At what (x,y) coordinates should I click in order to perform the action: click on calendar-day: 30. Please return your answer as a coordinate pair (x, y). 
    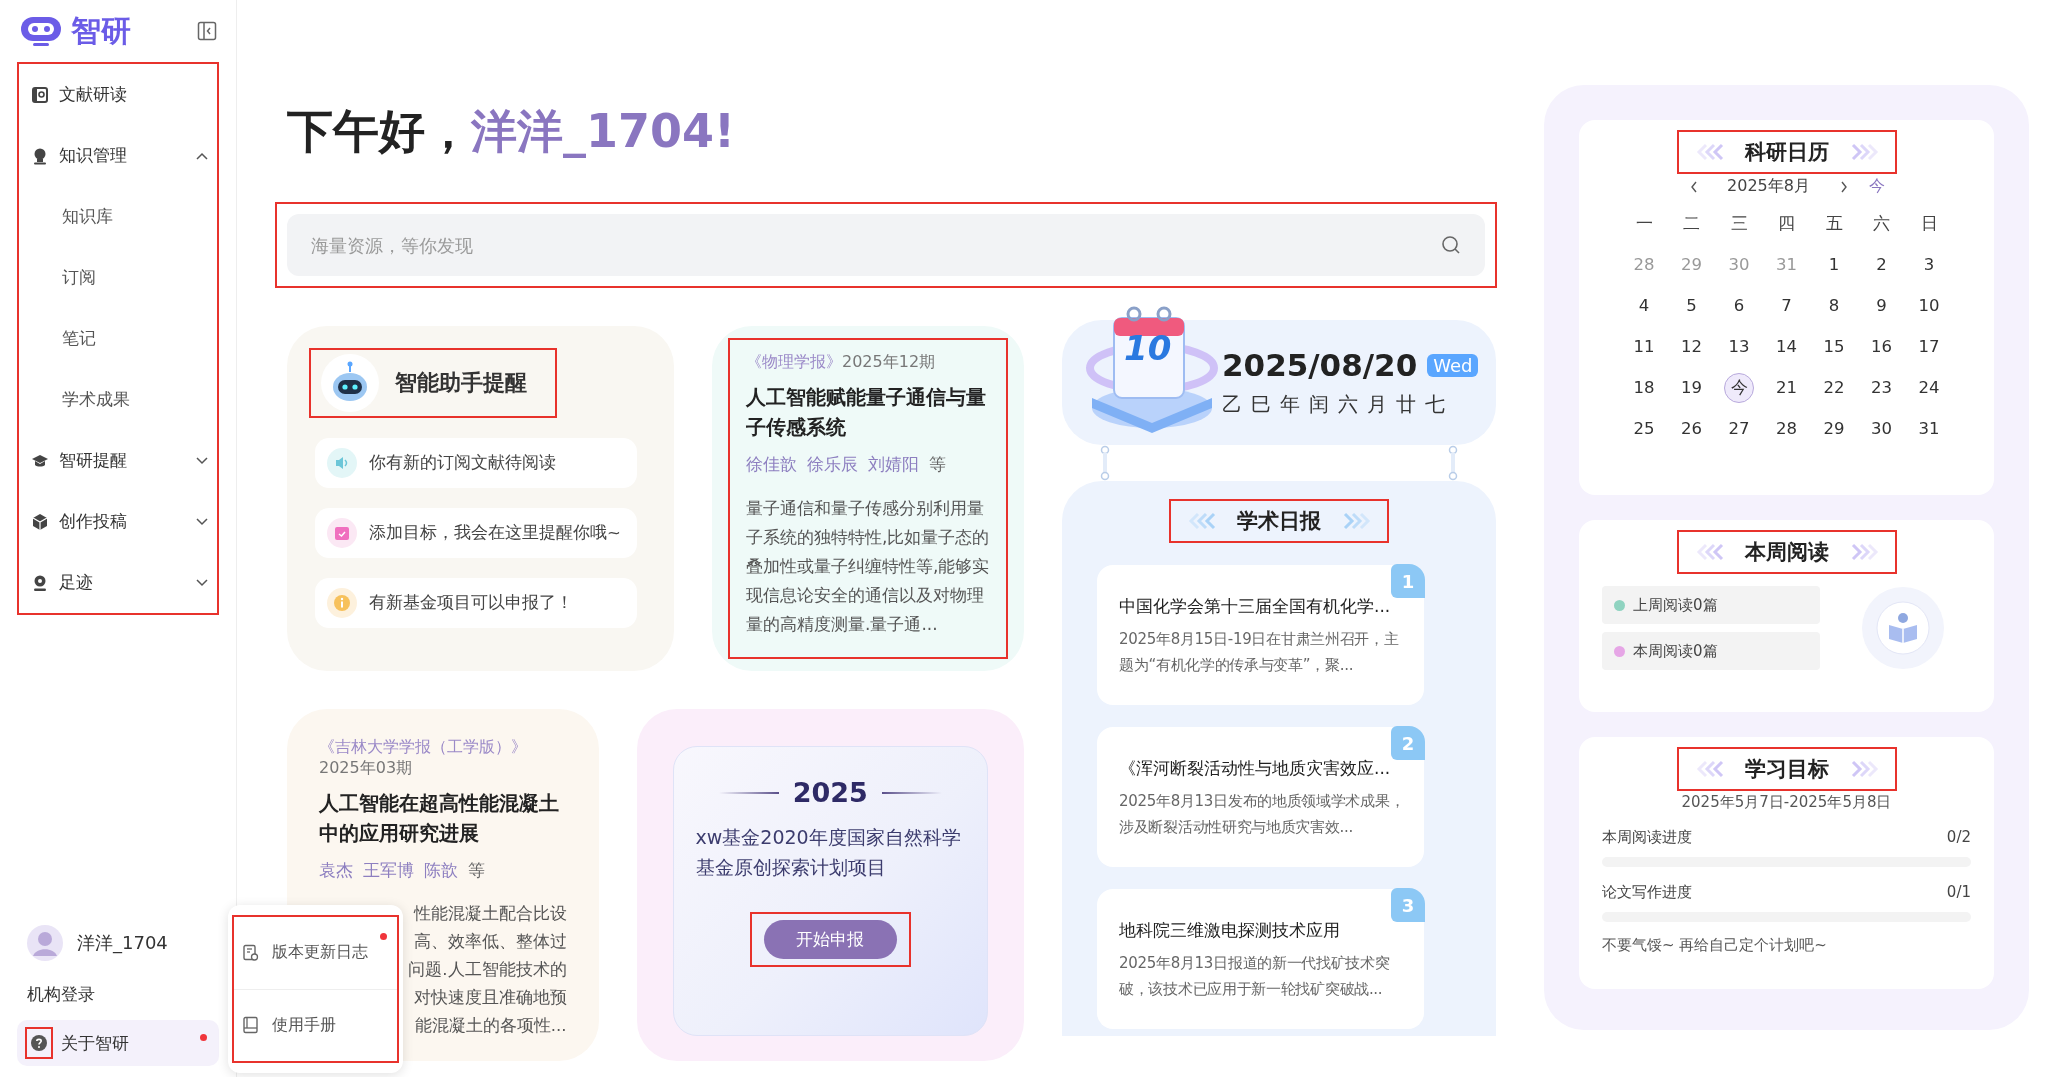
    Looking at the image, I should click on (1881, 428).